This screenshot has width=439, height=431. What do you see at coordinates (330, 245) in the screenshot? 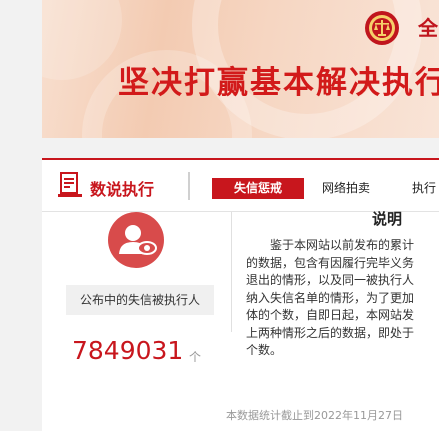
I see `note-line: 鉴于本网站以前发布的累计` at bounding box center [330, 245].